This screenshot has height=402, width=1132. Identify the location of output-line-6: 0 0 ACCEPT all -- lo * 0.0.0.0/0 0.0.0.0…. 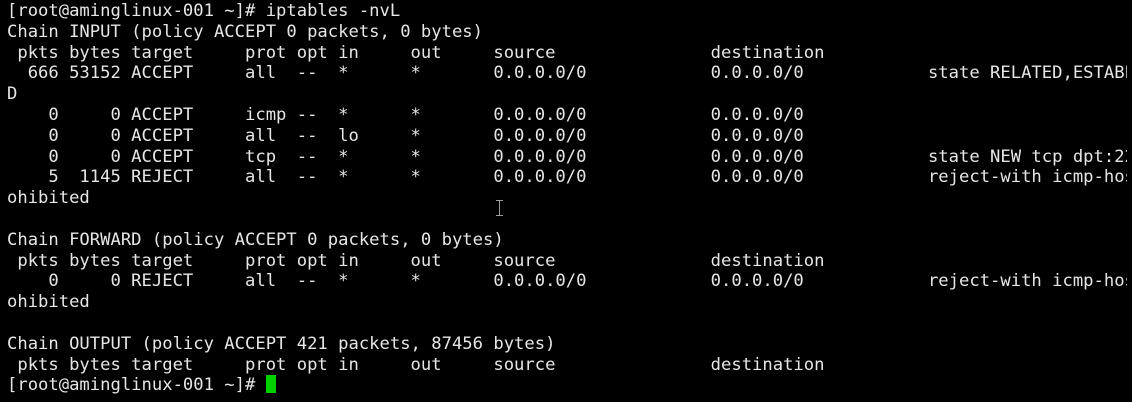
(405, 135).